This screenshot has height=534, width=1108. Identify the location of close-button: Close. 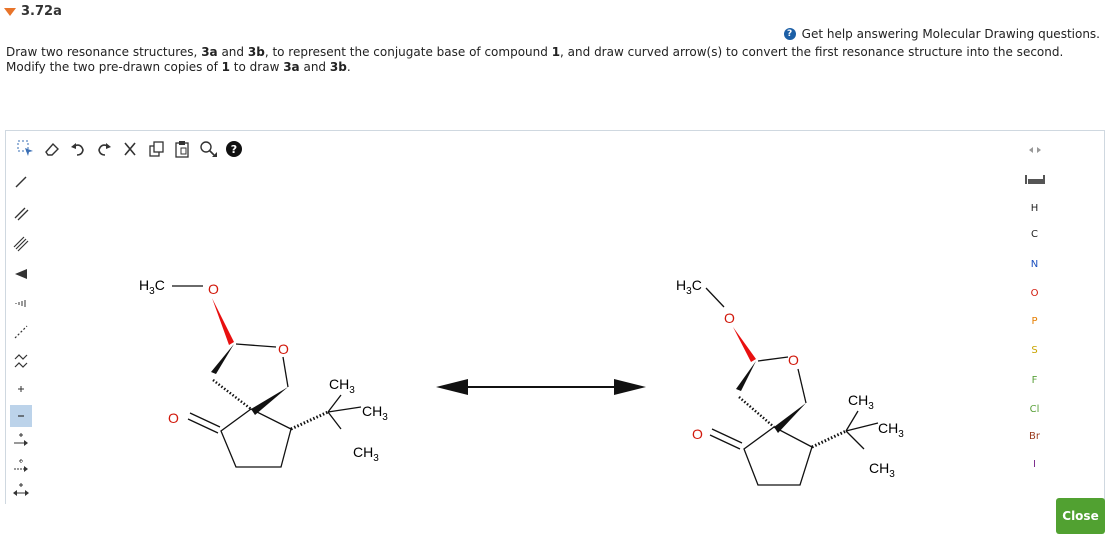
(1080, 516).